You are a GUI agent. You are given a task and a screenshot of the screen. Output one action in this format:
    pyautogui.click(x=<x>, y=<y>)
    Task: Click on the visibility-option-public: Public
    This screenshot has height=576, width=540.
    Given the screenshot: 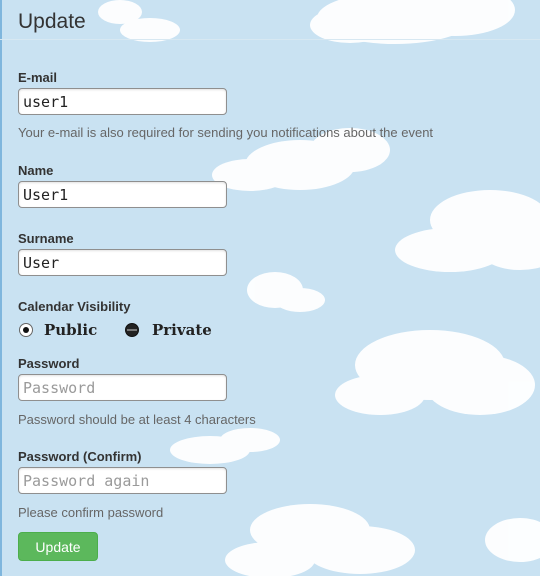 What is the action you would take?
    pyautogui.click(x=70, y=330)
    